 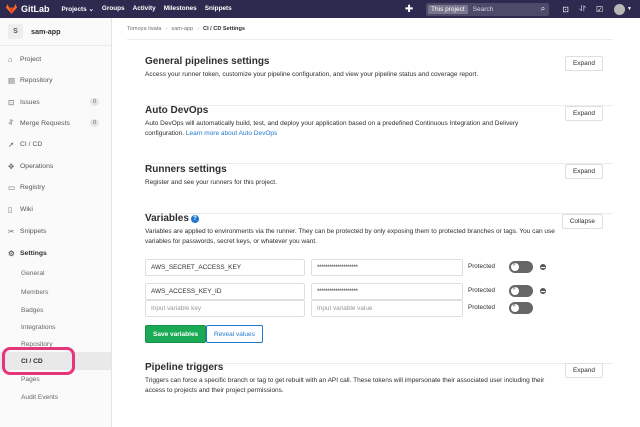 What do you see at coordinates (234, 334) in the screenshot?
I see `reveal-values-button: Reveal values` at bounding box center [234, 334].